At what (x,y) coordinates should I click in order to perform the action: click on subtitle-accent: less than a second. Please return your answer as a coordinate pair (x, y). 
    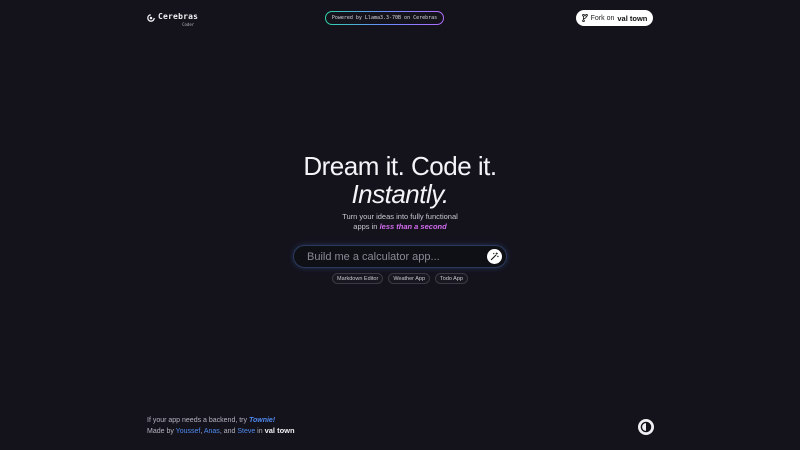
    Looking at the image, I should click on (413, 226).